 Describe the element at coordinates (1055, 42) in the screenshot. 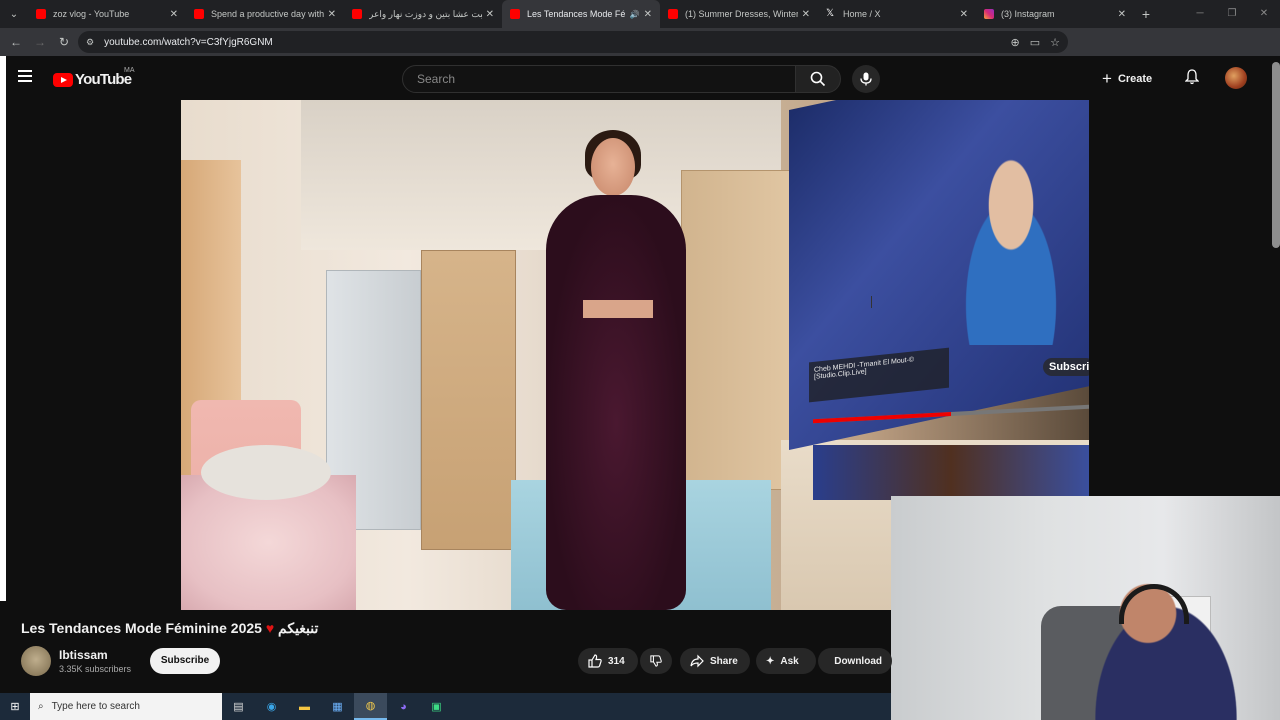

I see `bookmark-star-icon: ☆` at that location.